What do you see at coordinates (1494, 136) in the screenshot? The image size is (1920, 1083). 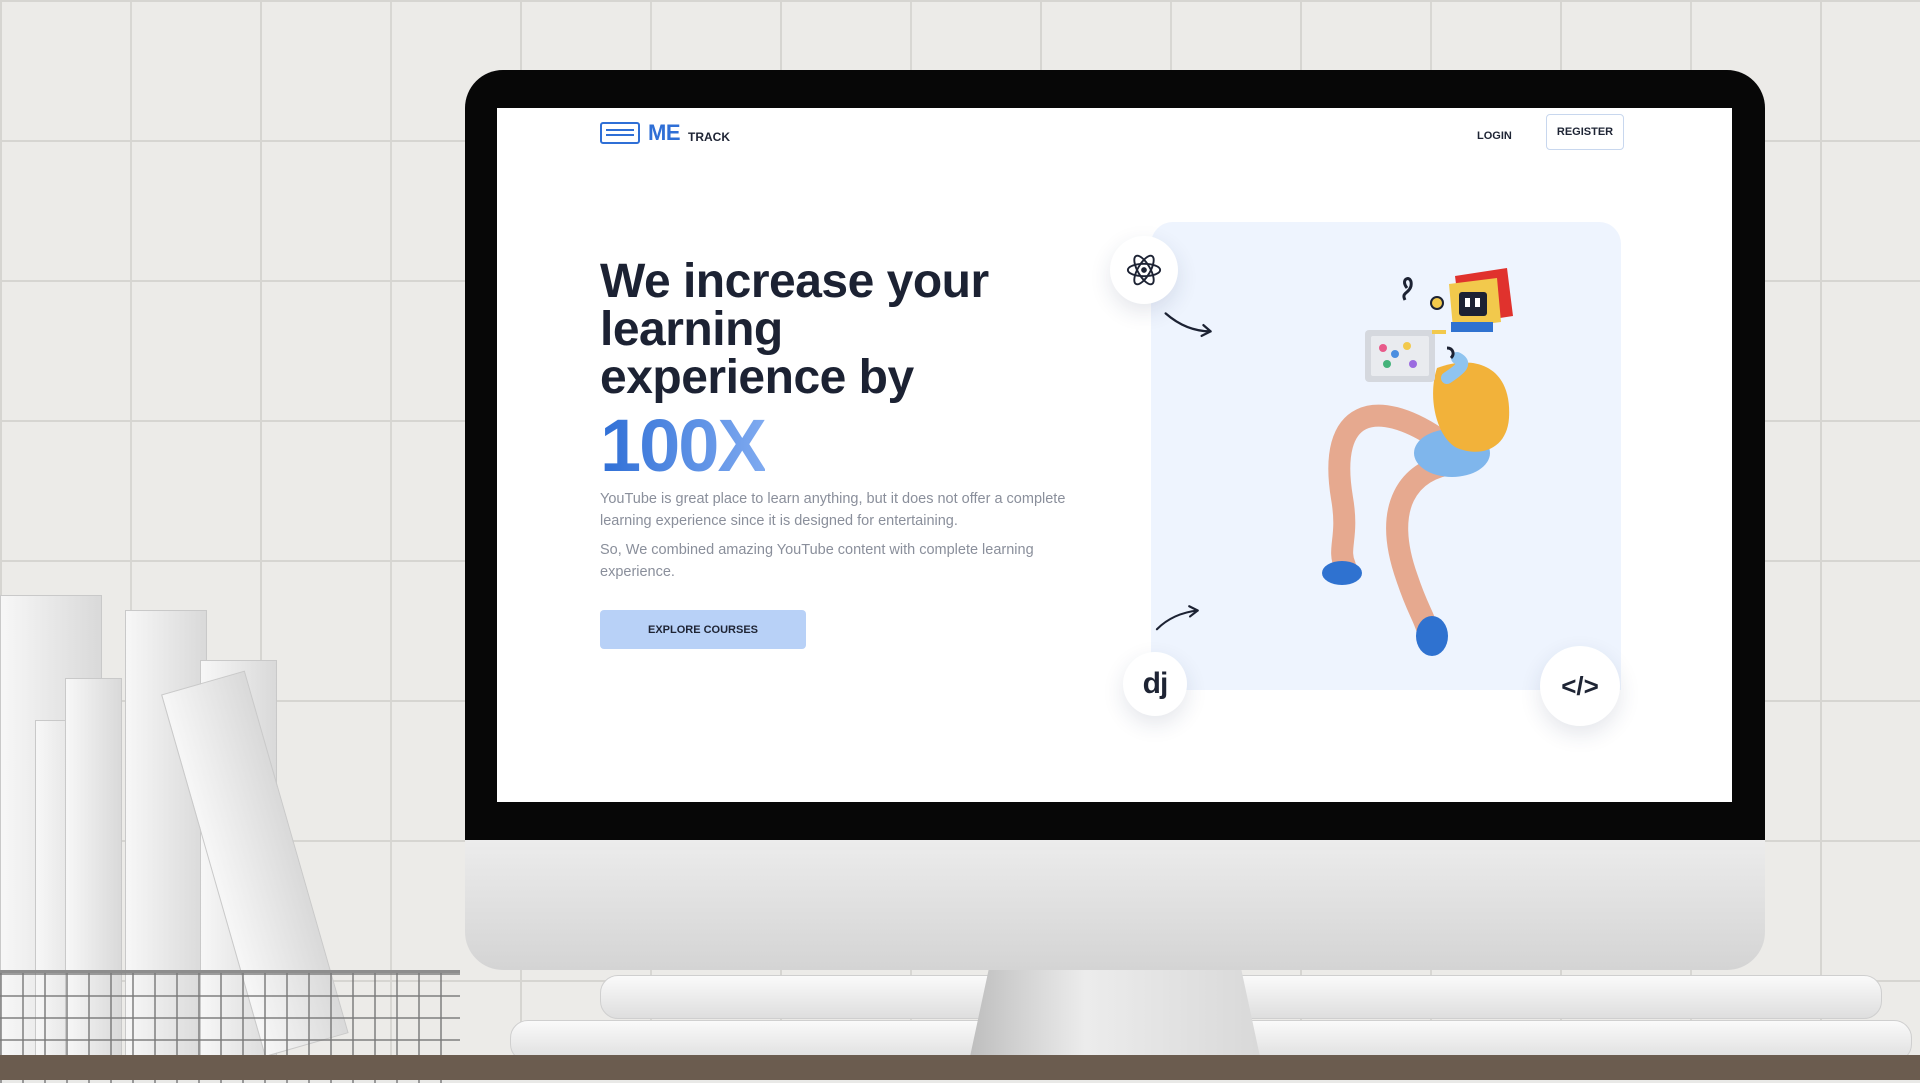 I see `login-link: LOGIN` at bounding box center [1494, 136].